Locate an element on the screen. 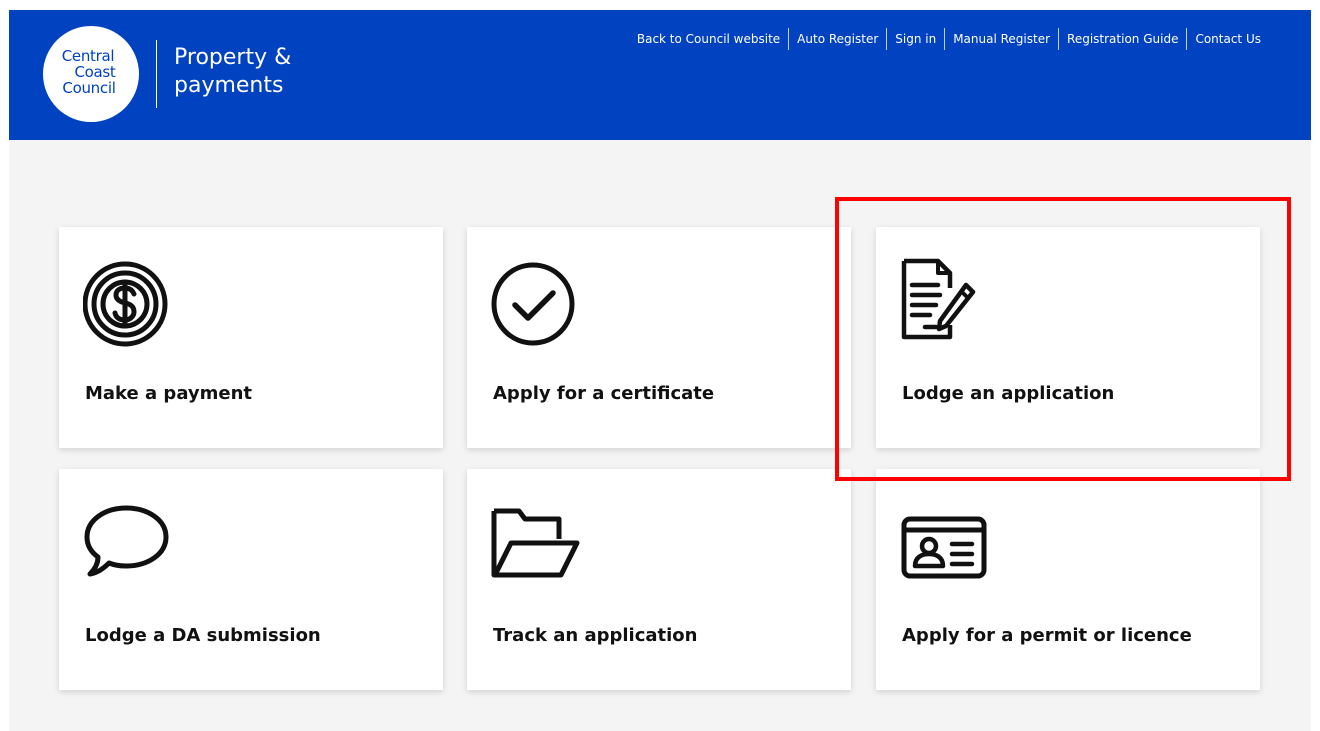 Image resolution: width=1320 pixels, height=731 pixels. speech-bubble-icon is located at coordinates (126, 541).